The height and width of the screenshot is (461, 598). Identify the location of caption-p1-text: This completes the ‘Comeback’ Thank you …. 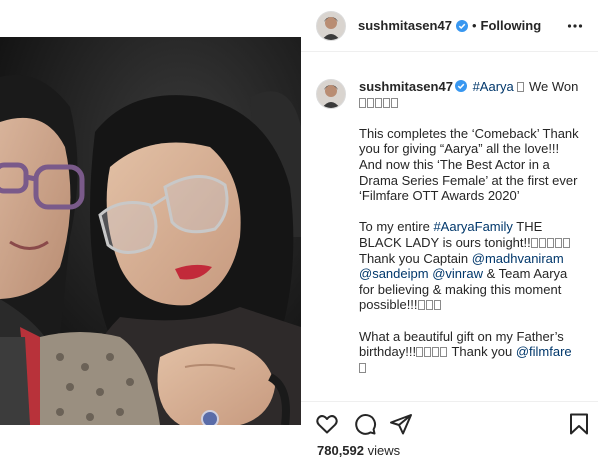
(469, 164).